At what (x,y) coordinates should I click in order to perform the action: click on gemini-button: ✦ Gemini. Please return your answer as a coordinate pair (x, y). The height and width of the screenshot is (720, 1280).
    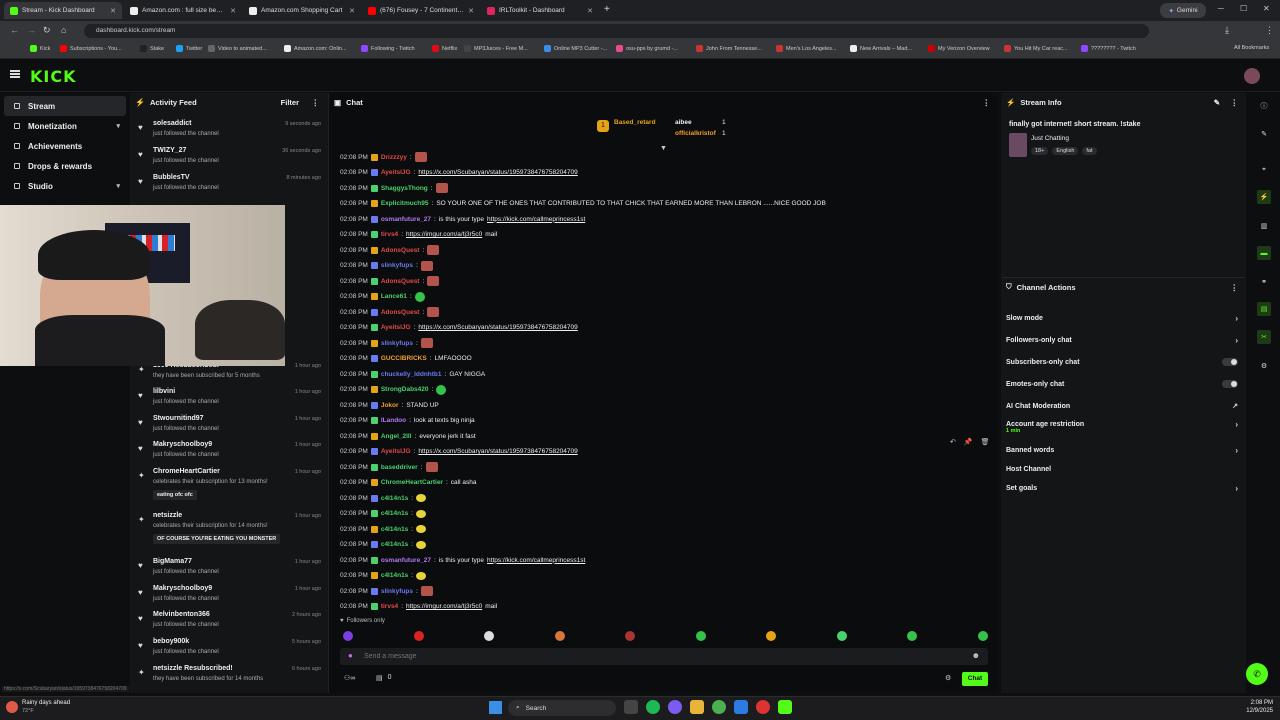
    Looking at the image, I should click on (1183, 10).